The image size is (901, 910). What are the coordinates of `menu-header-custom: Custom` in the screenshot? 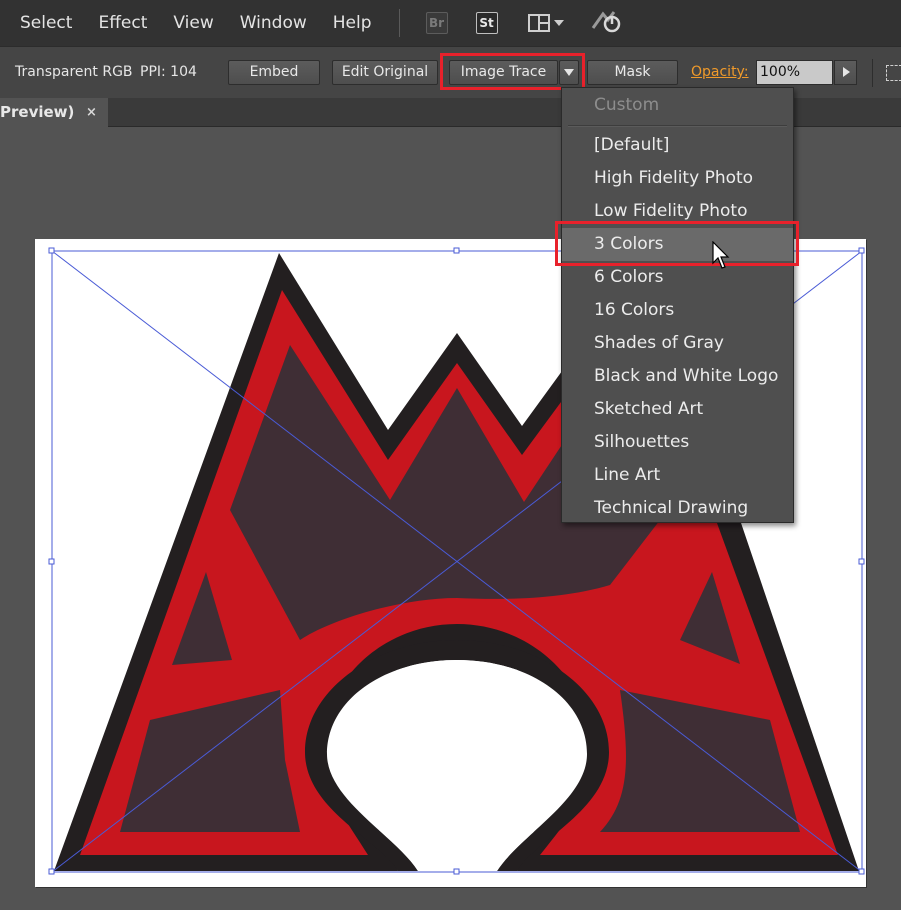 It's located at (627, 105).